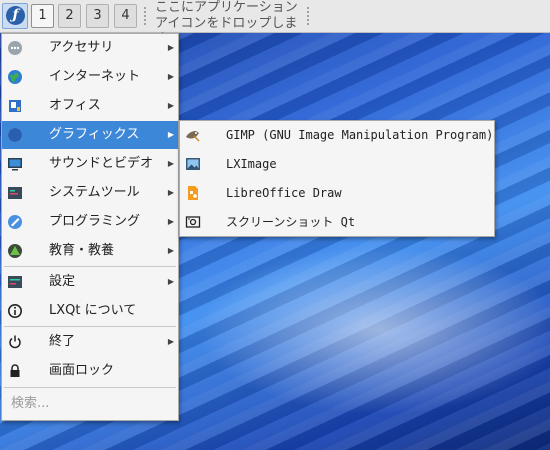  I want to click on settings-icon, so click(15, 282).